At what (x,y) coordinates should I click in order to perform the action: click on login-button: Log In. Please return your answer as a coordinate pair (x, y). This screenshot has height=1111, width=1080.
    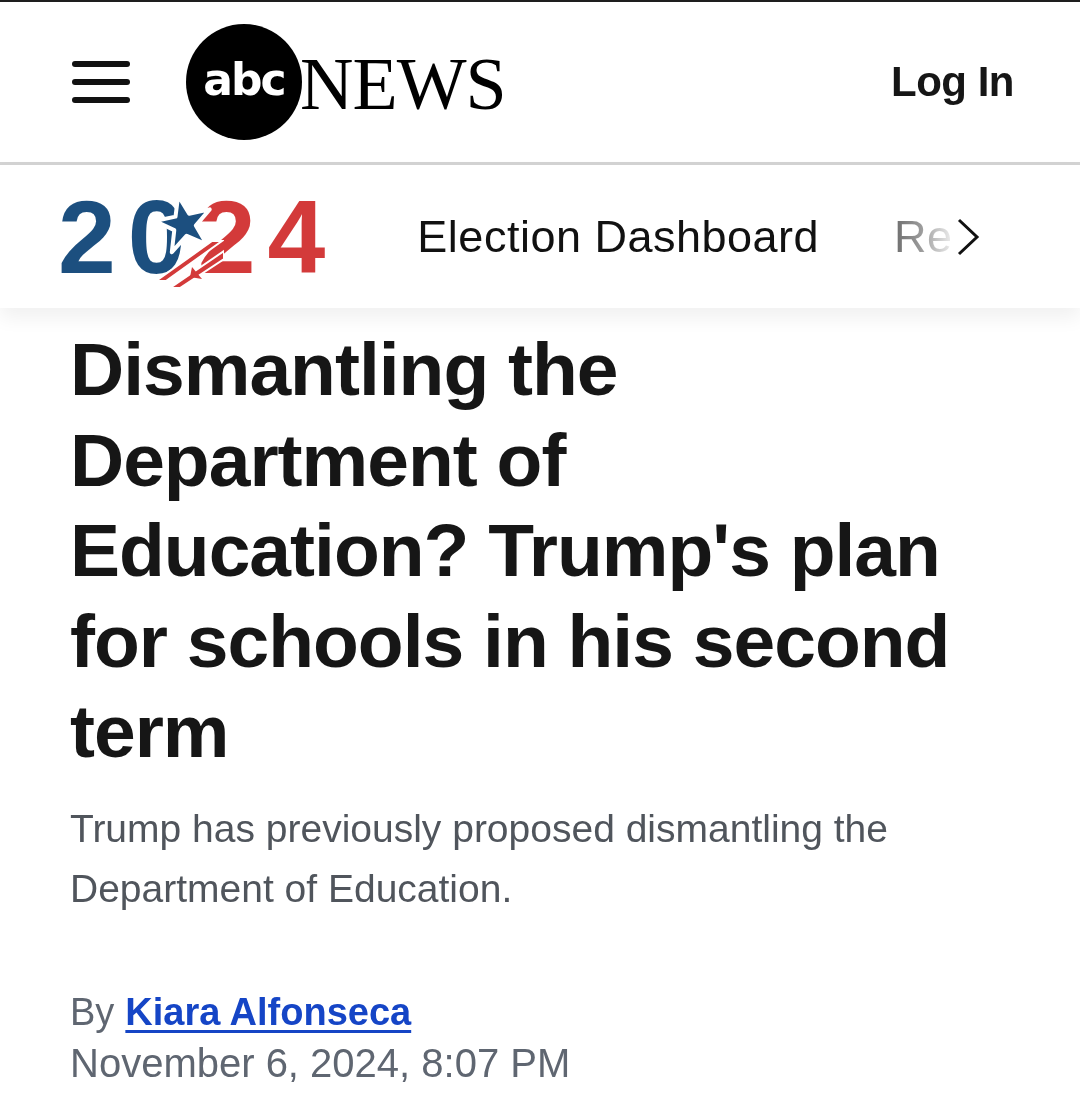
    Looking at the image, I should click on (952, 82).